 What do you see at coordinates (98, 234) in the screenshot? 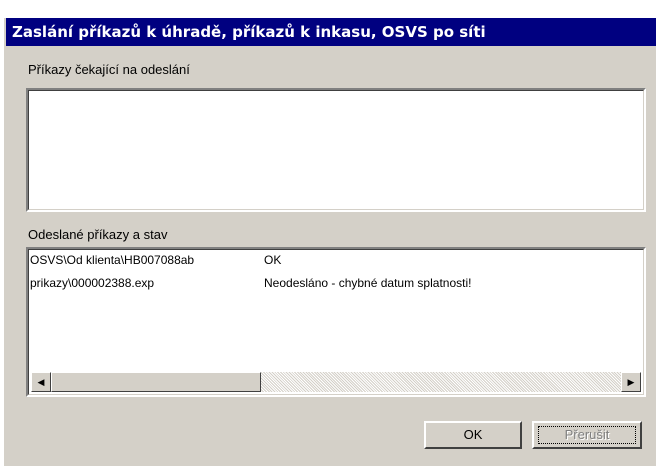
I see `sent-label: Odeslané příkazy a stav` at bounding box center [98, 234].